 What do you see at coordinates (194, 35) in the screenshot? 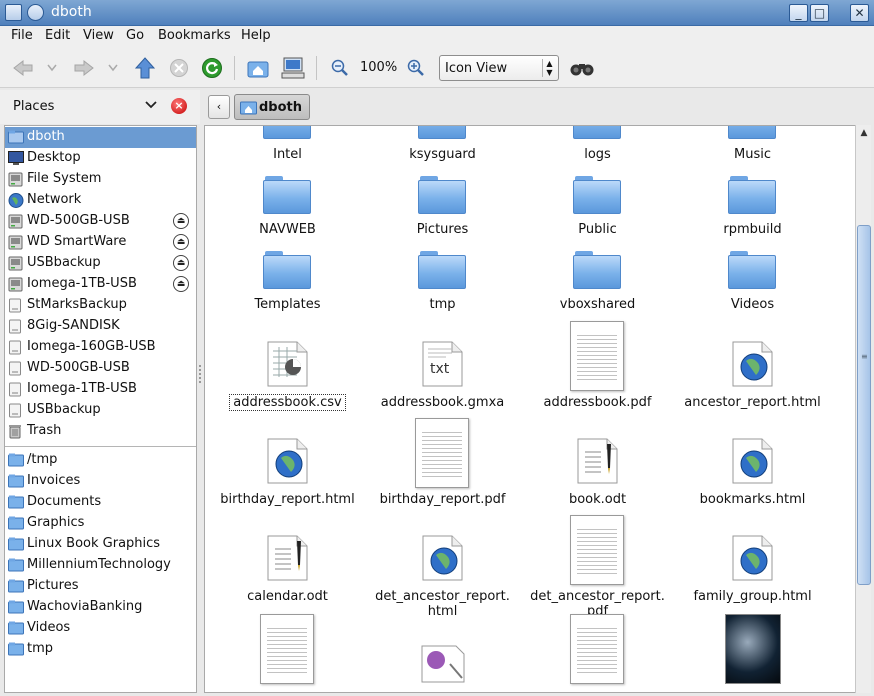
I see `menu-bookmarks: Bookmarks` at bounding box center [194, 35].